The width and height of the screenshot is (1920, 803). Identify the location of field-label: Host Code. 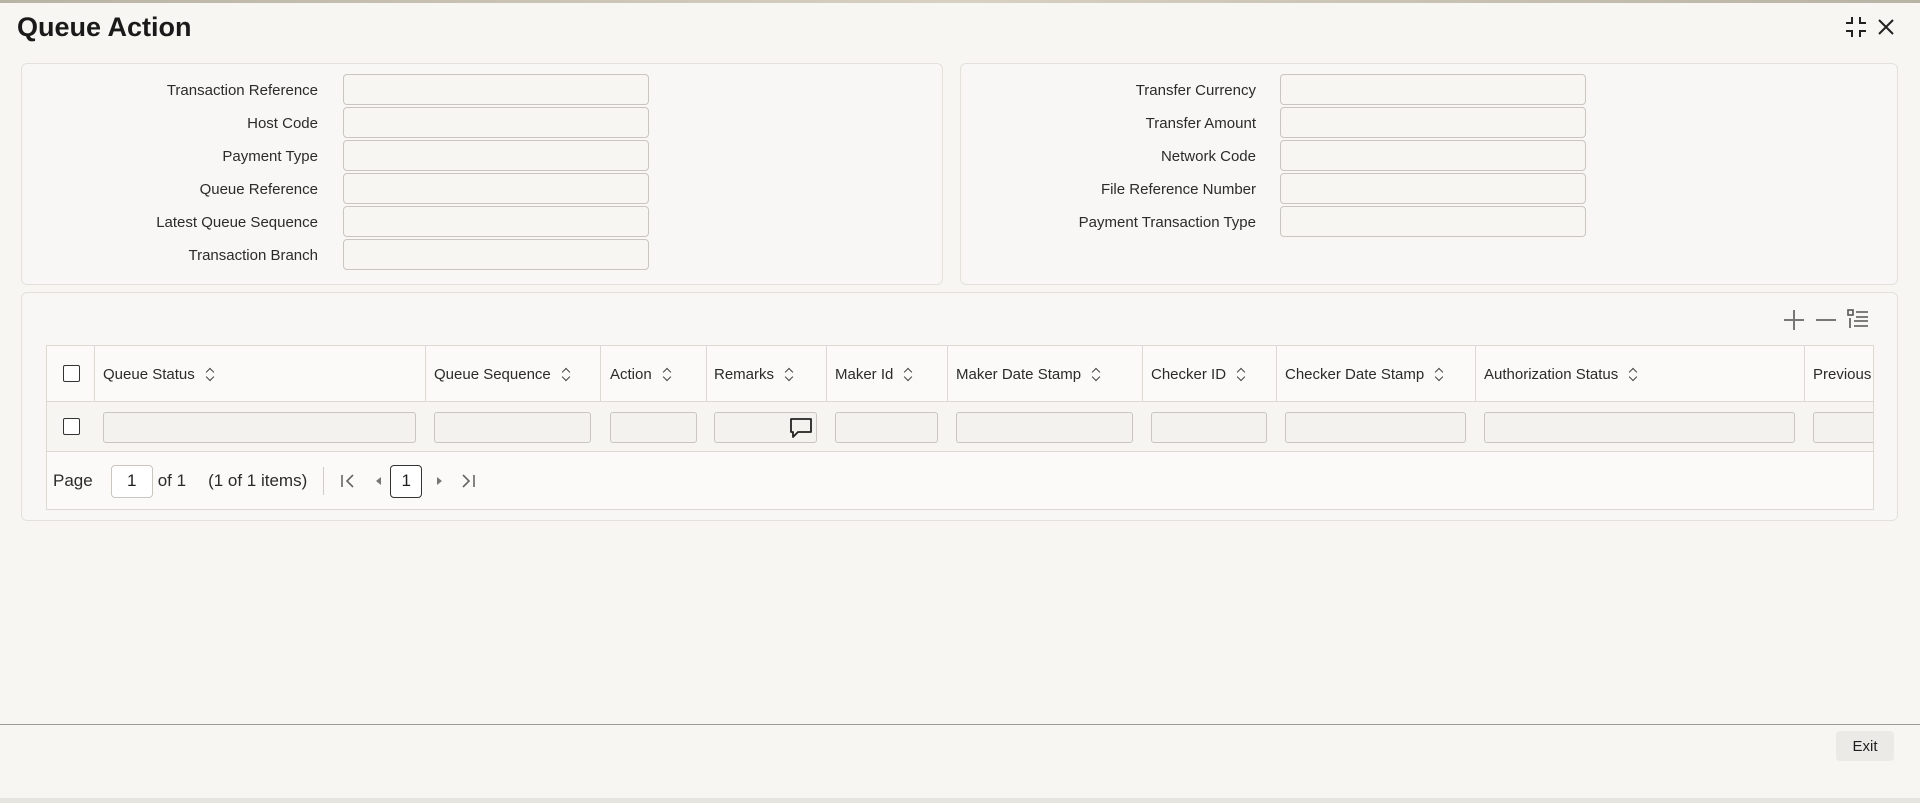
(282, 123).